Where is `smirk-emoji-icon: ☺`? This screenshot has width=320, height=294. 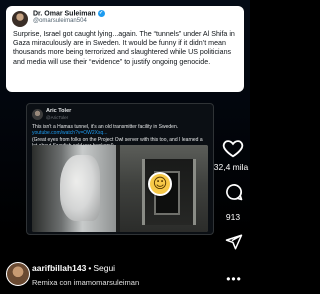 smirk-emoji-icon: ☺ is located at coordinates (160, 184).